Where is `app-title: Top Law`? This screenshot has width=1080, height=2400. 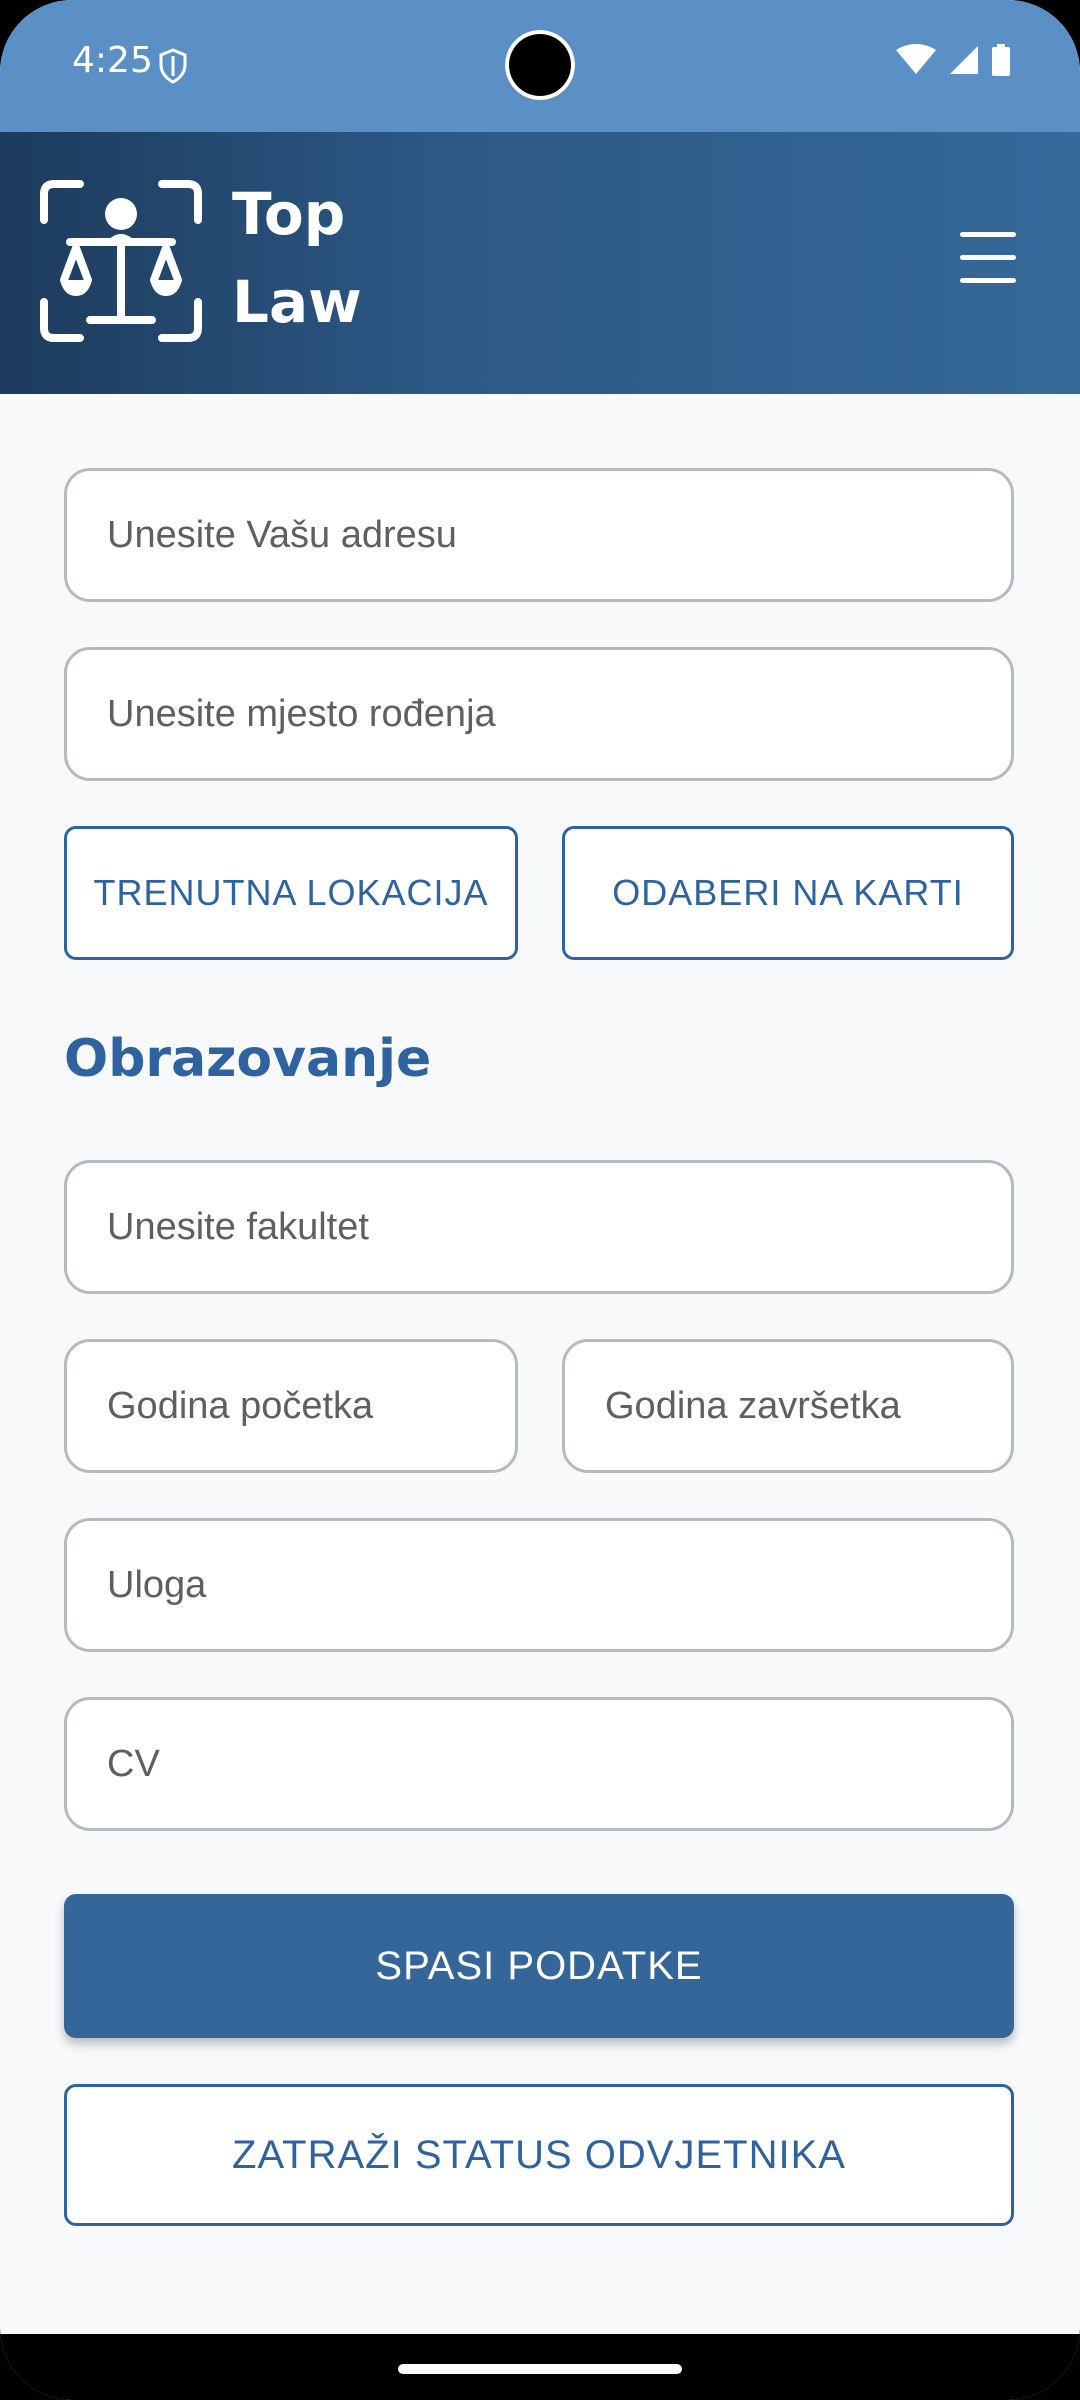
app-title: Top Law is located at coordinates (297, 258).